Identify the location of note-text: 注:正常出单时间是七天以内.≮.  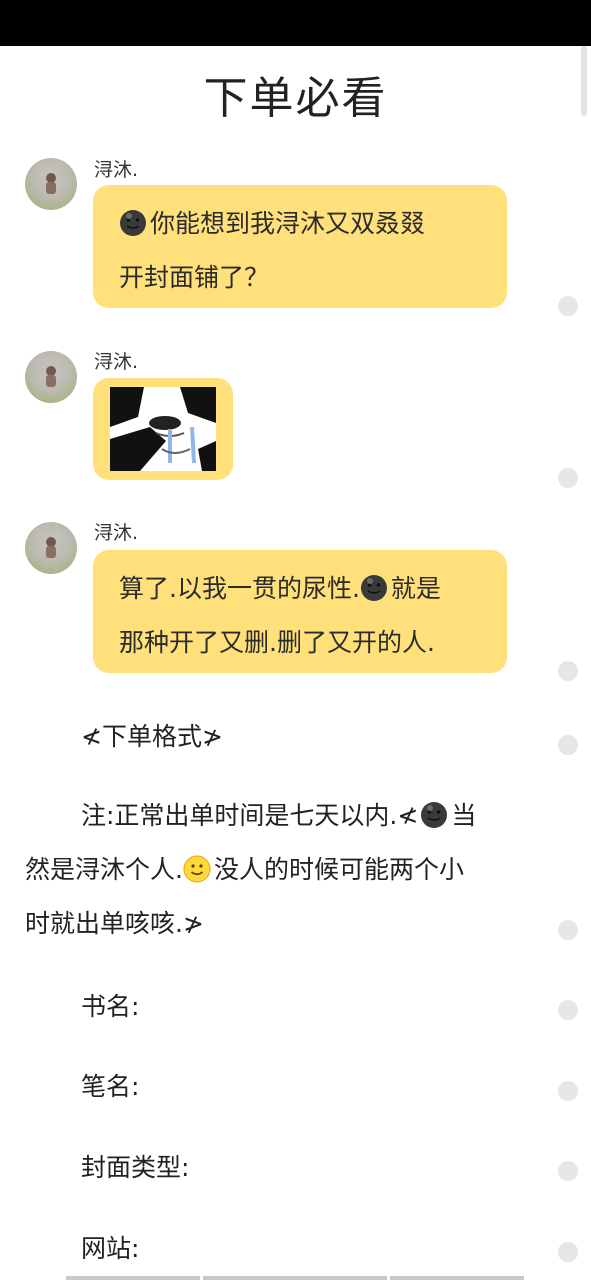
(250, 815).